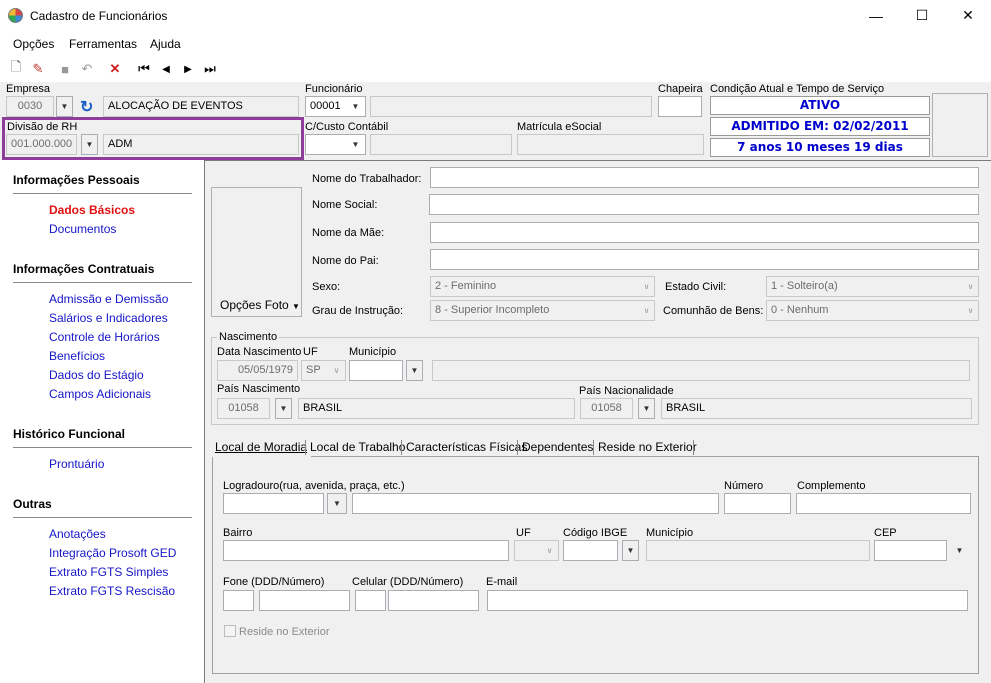  What do you see at coordinates (559, 127) in the screenshot?
I see `matricula-label: Matrícula eSocial` at bounding box center [559, 127].